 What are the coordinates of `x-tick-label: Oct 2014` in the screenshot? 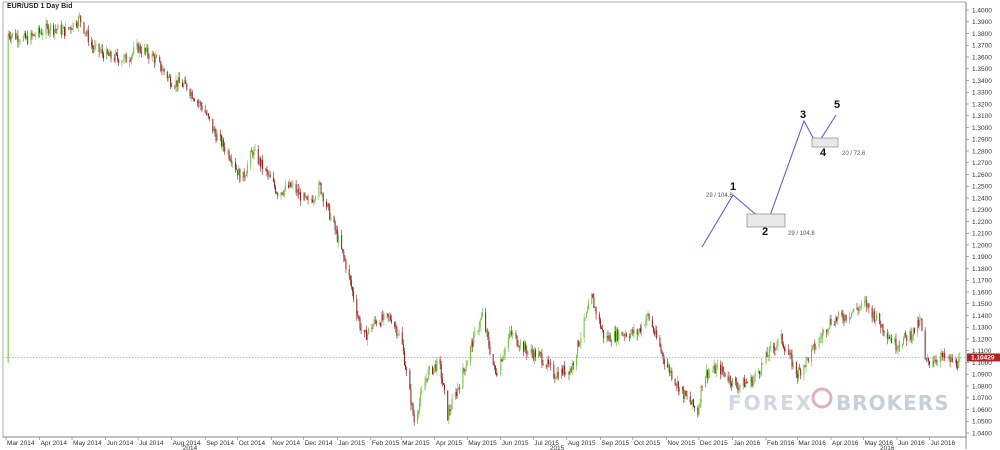 It's located at (252, 443).